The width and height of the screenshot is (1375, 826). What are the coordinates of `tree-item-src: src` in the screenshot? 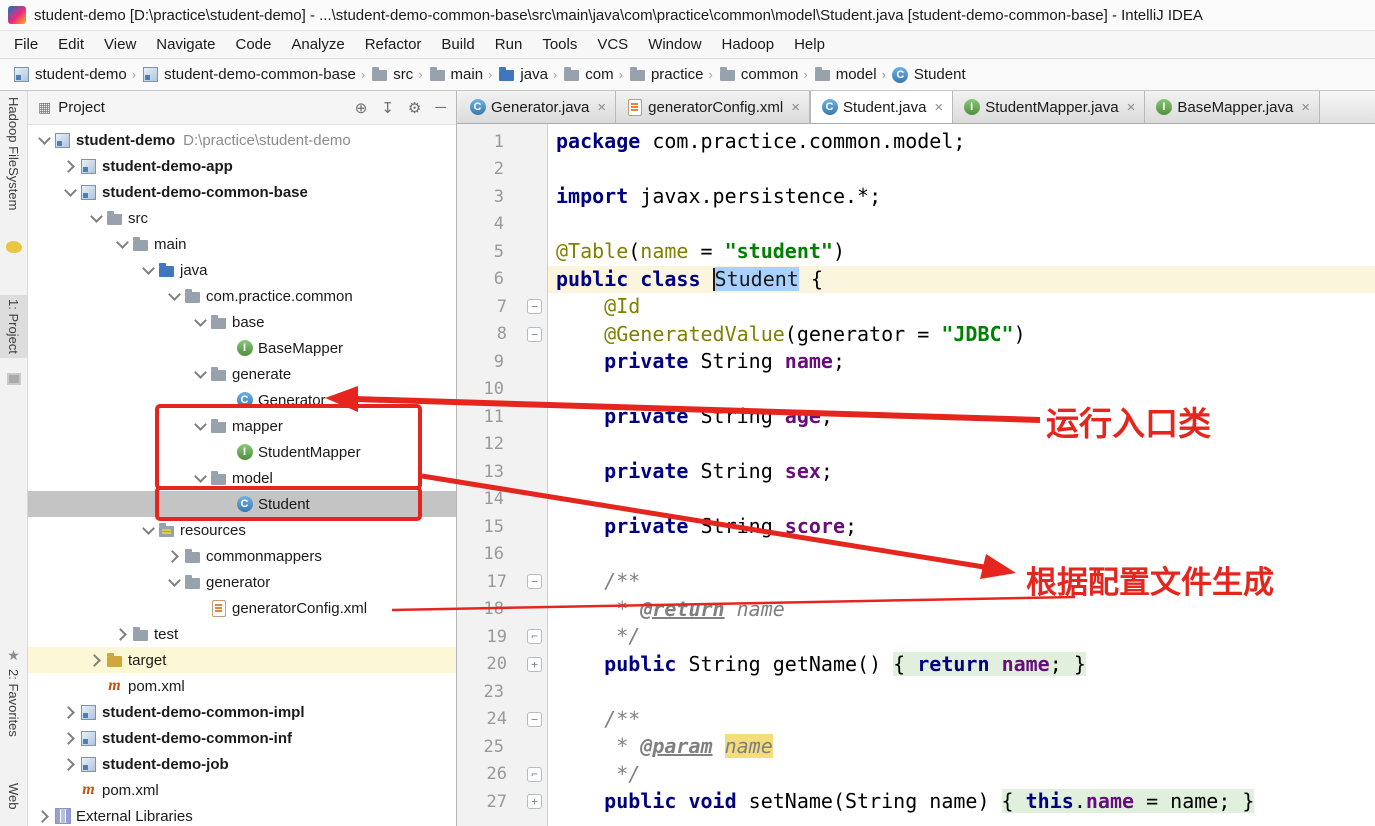 It's located at (242, 218).